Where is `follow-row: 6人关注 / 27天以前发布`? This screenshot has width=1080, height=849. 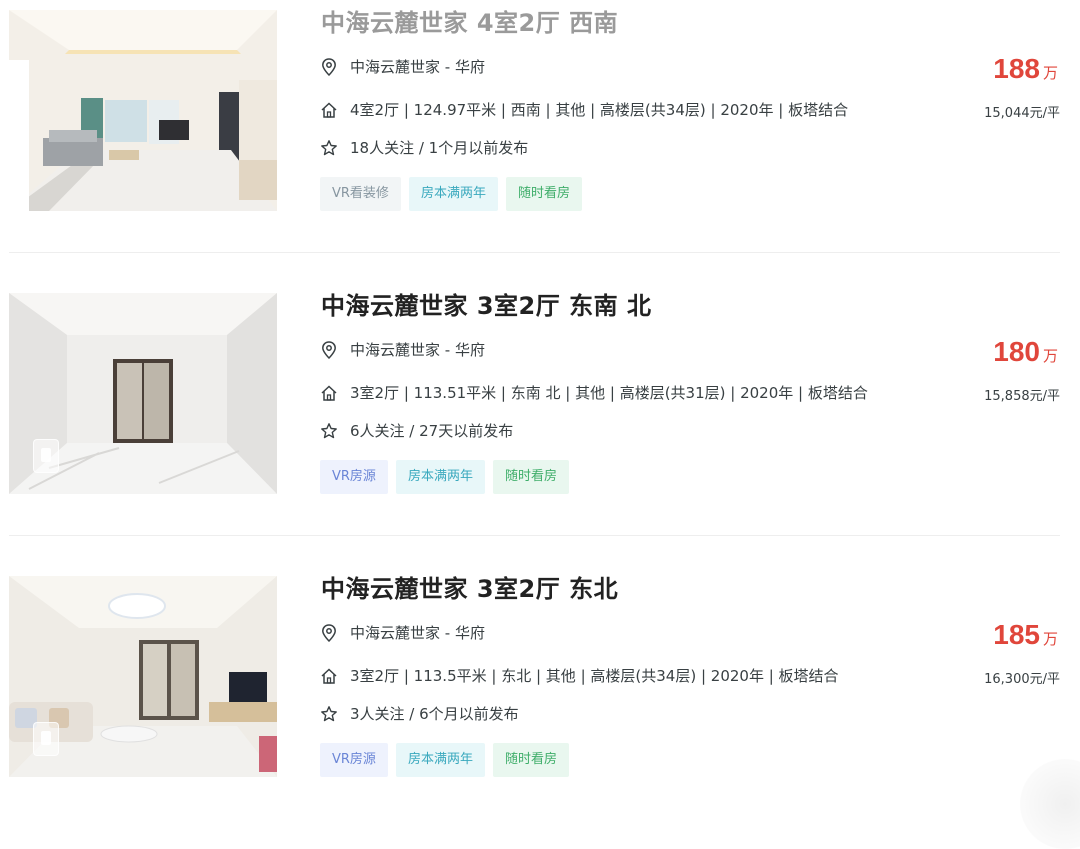
follow-row: 6人关注 / 27天以前发布 is located at coordinates (416, 430).